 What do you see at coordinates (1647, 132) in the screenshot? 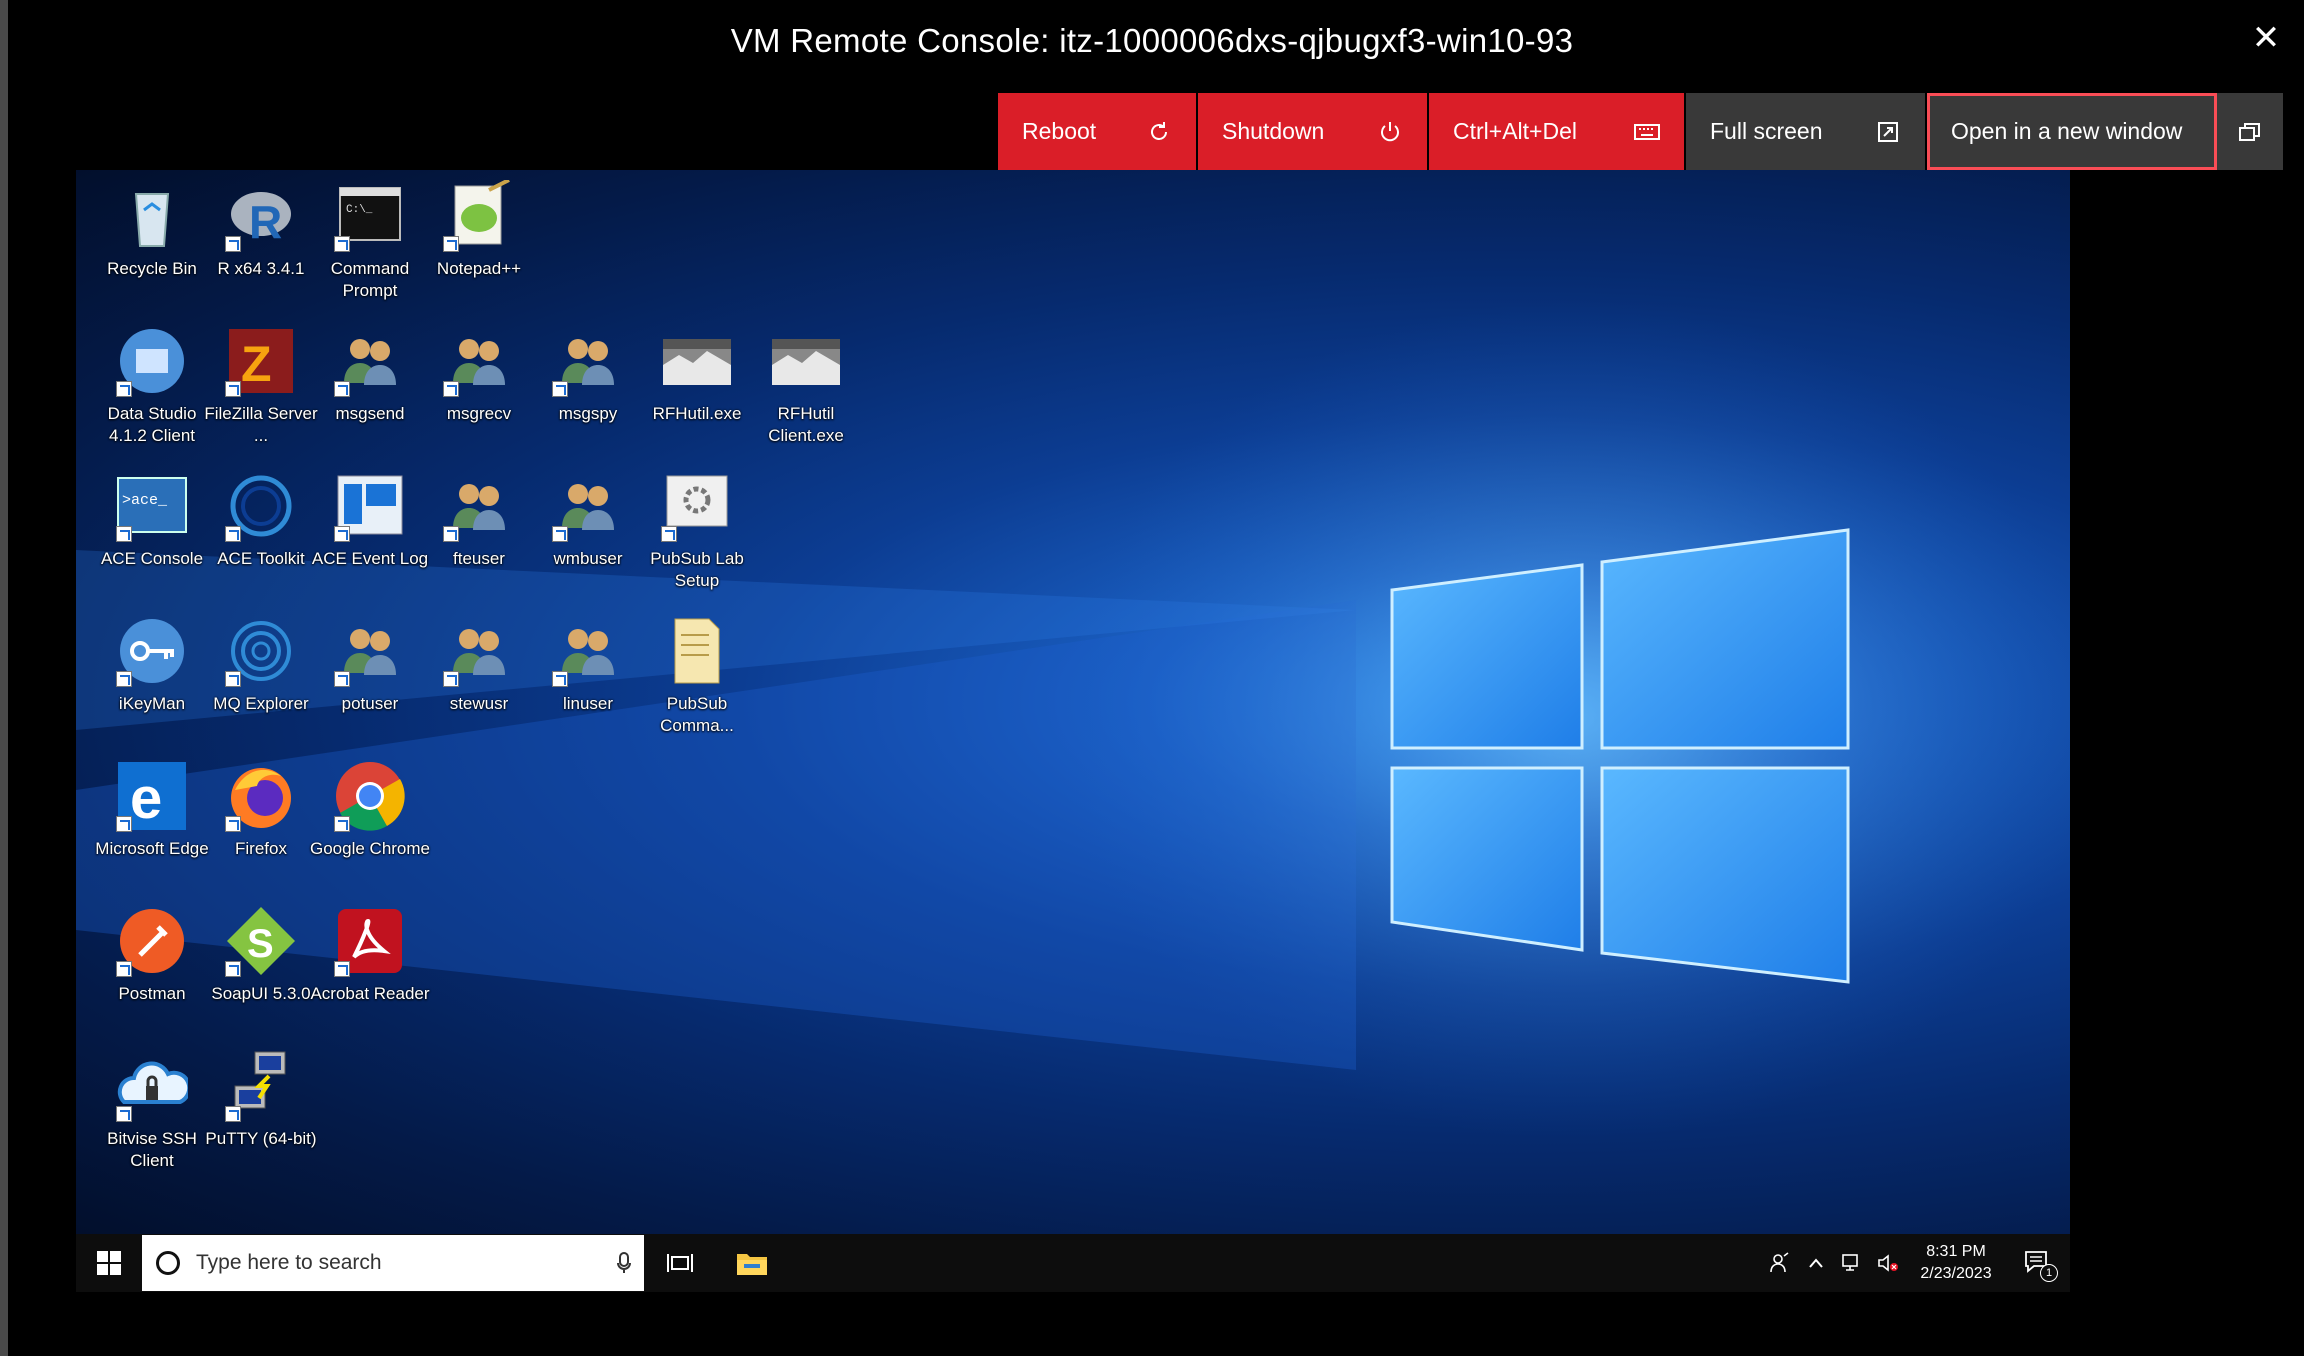
I see `keyboard-icon` at bounding box center [1647, 132].